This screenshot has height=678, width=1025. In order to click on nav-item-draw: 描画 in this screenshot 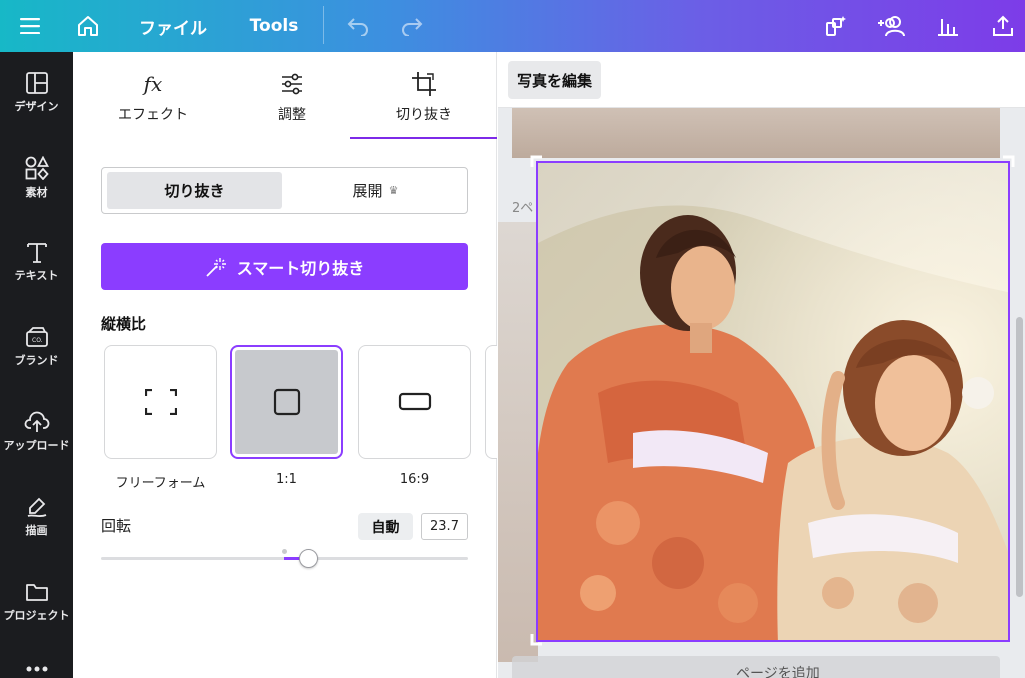, I will do `click(36, 531)`.